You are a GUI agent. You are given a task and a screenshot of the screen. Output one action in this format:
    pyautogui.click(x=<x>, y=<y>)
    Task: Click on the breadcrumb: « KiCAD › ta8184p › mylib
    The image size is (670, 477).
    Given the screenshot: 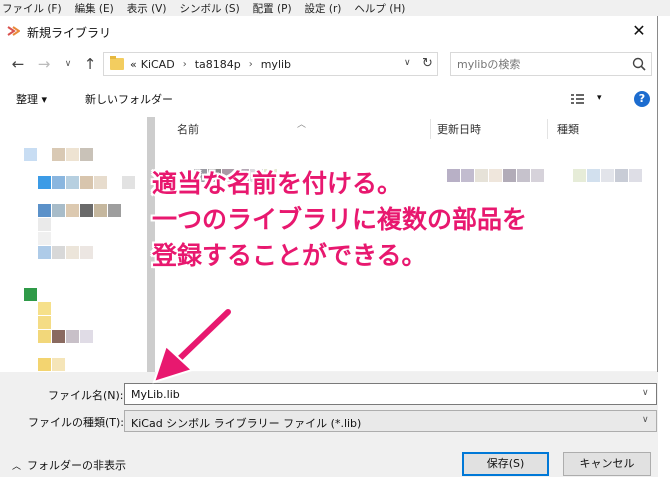 What is the action you would take?
    pyautogui.click(x=210, y=64)
    